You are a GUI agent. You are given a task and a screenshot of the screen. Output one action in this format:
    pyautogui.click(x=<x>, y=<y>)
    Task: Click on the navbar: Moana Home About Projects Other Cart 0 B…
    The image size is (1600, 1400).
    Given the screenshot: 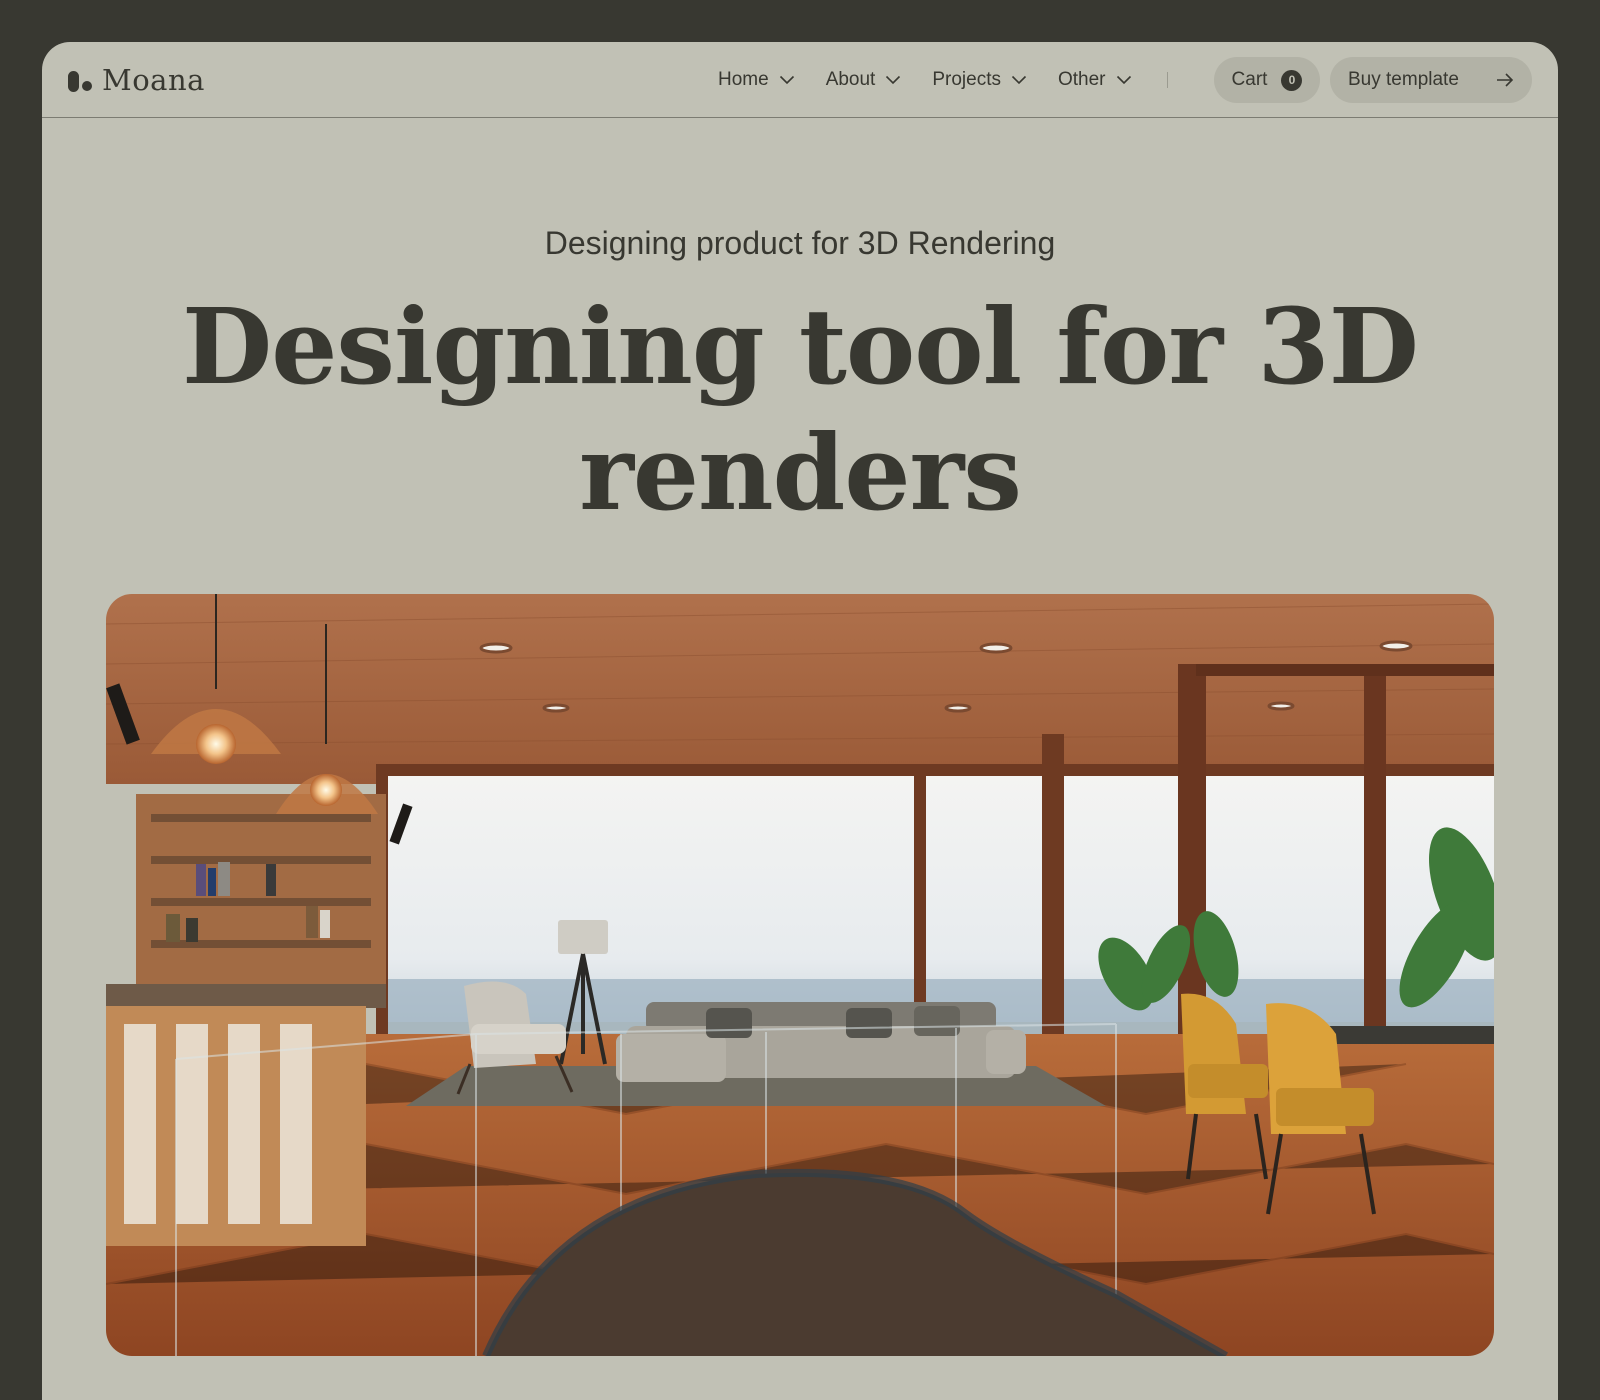 What is the action you would take?
    pyautogui.click(x=800, y=80)
    